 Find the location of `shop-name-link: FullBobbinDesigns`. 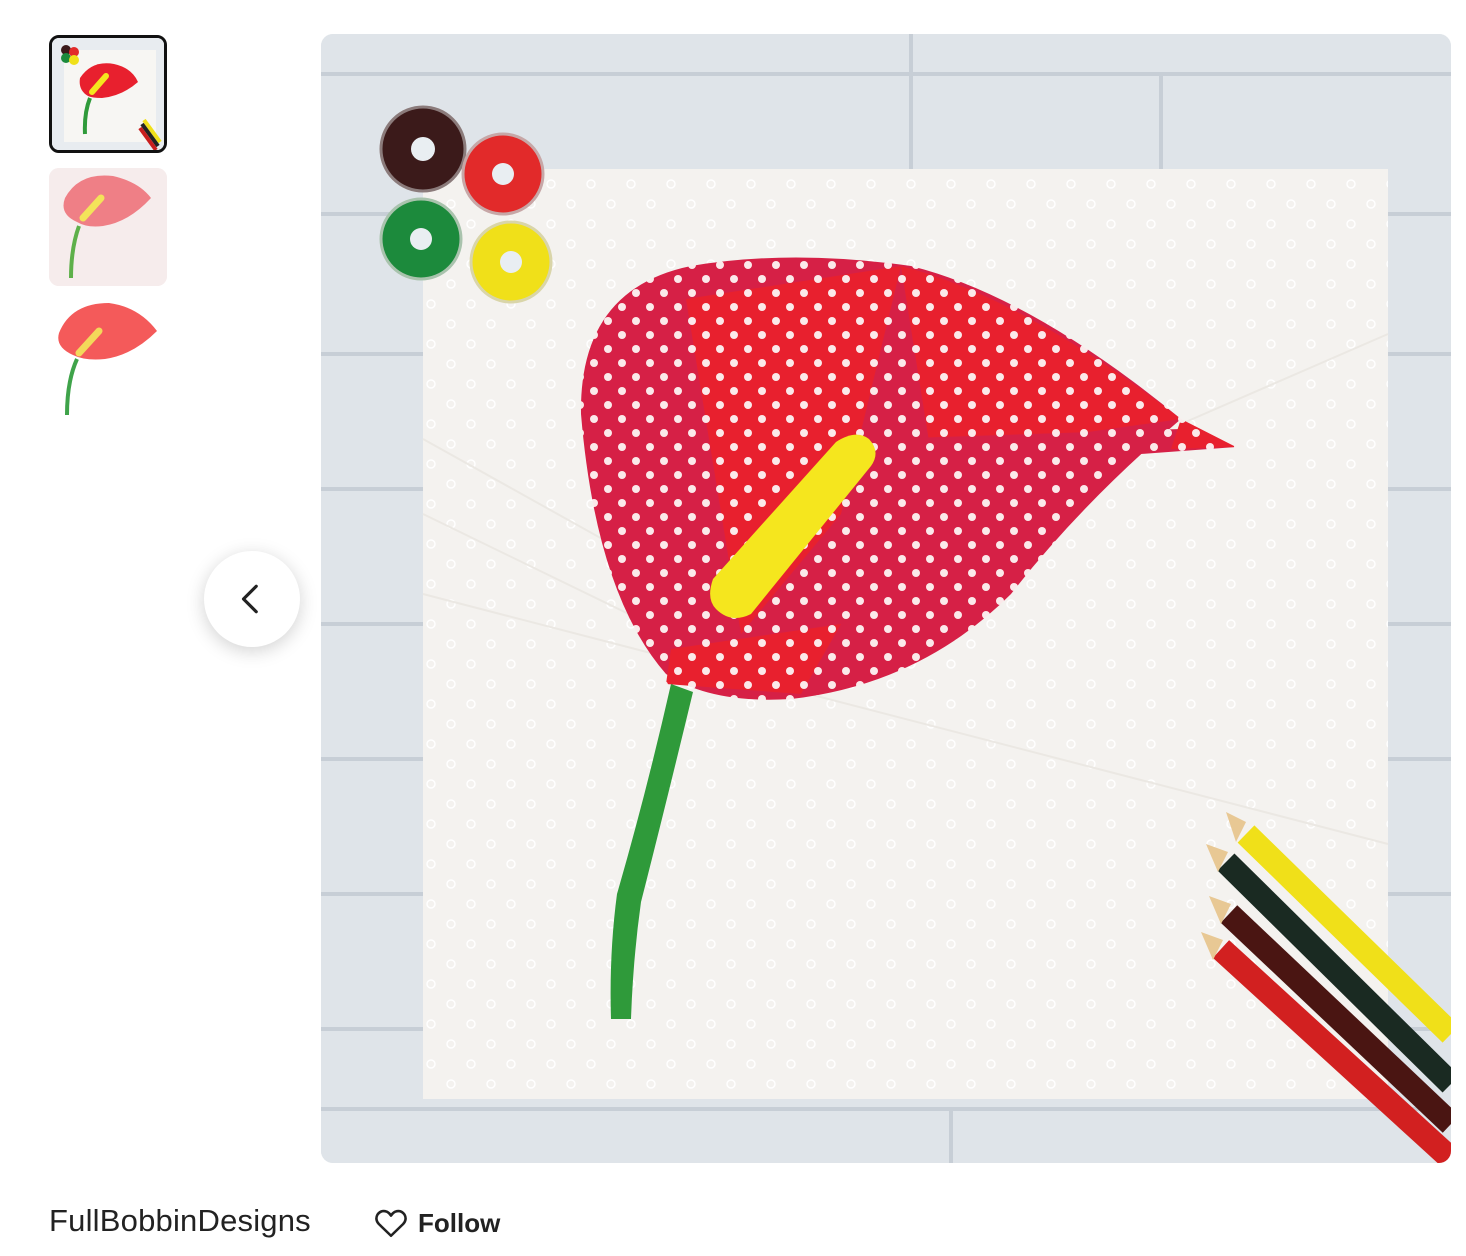

shop-name-link: FullBobbinDesigns is located at coordinates (180, 1221).